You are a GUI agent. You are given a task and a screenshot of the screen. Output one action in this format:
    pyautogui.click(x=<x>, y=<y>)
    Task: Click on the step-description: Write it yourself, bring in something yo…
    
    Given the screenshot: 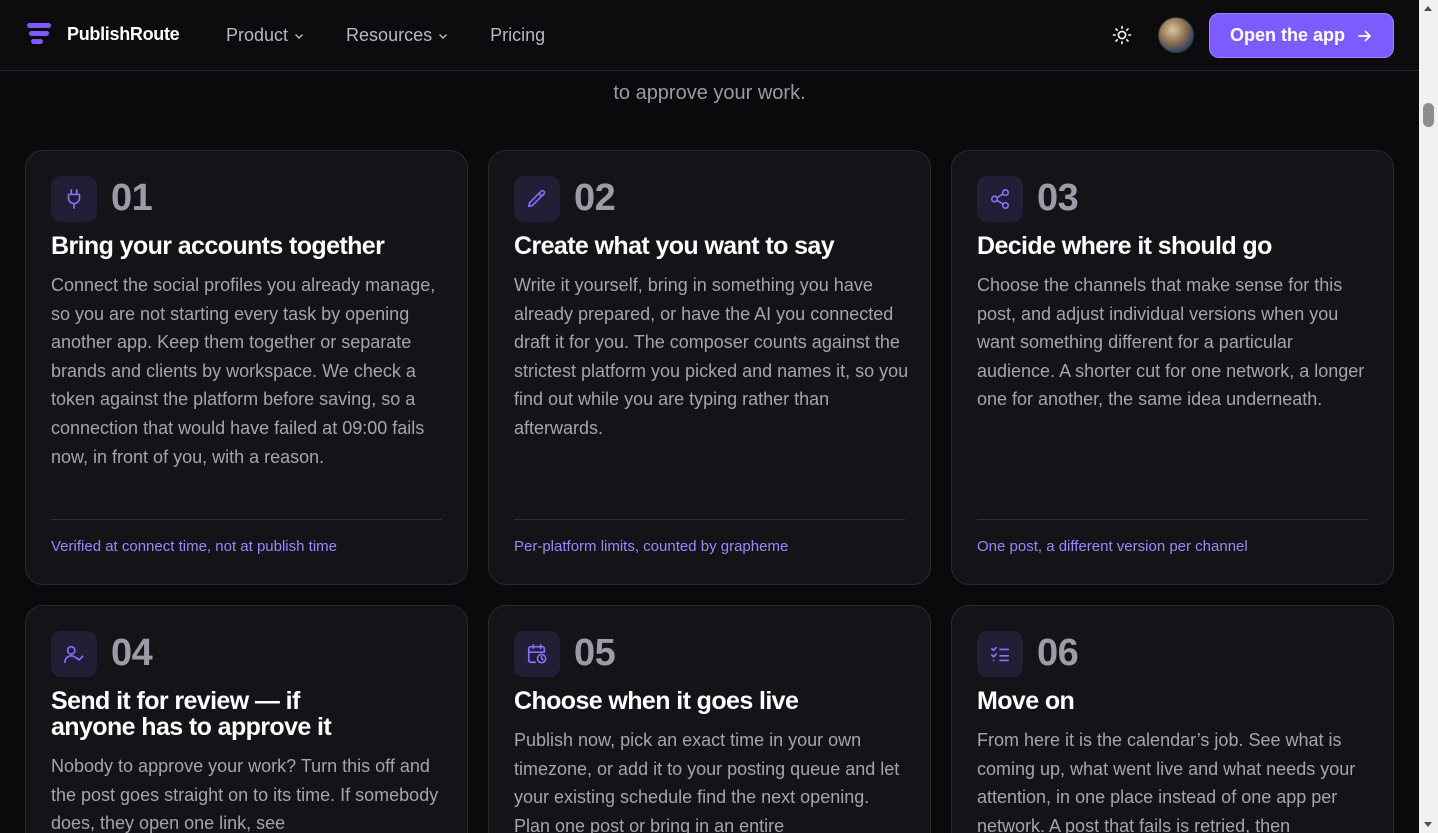 What is the action you would take?
    pyautogui.click(x=711, y=356)
    